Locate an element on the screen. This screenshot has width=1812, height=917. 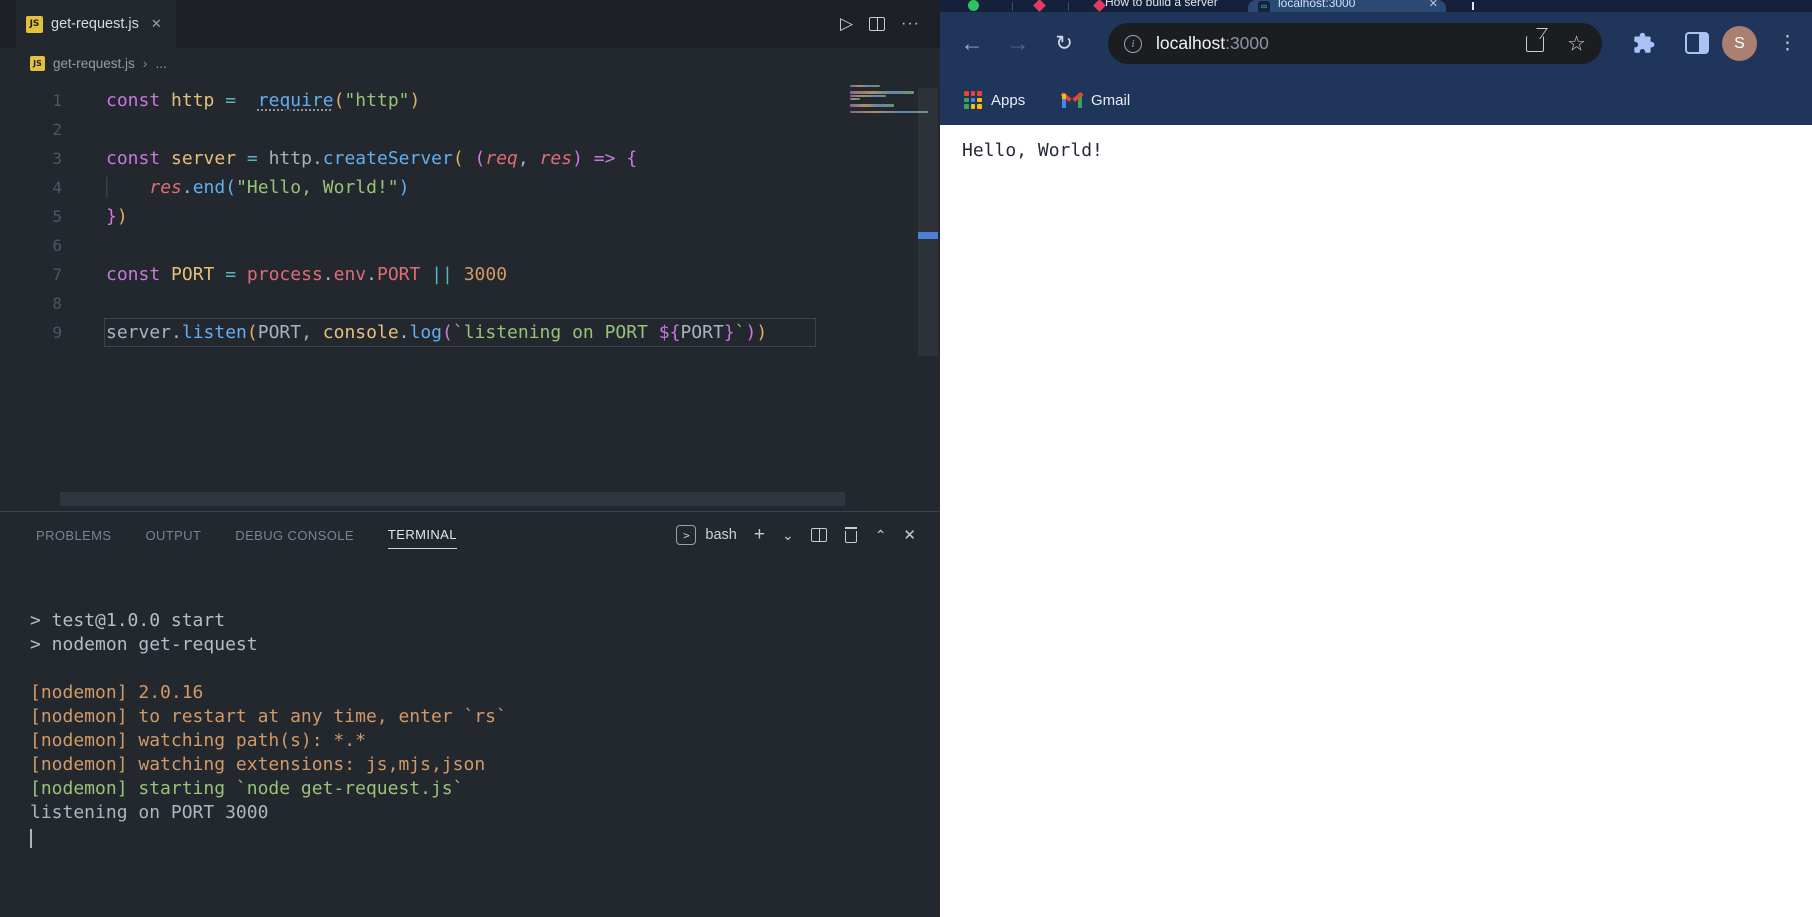
google-apps-grid-icon is located at coordinates (973, 100).